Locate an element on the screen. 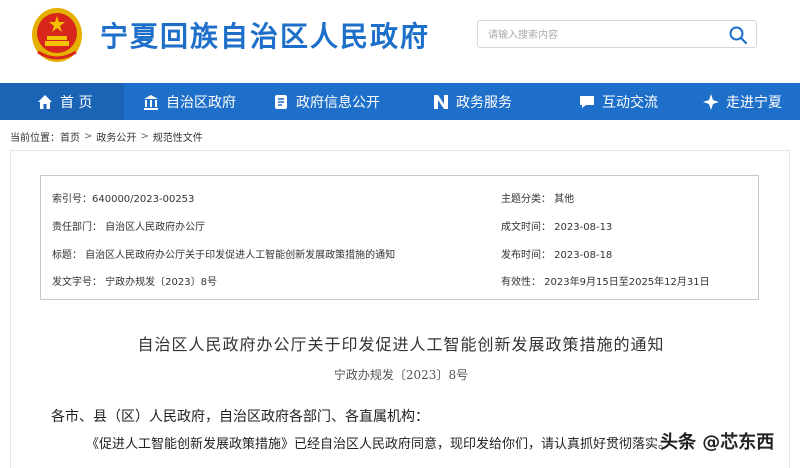 The width and height of the screenshot is (800, 468). document-number: 宁政办规发〔2023〕8号 is located at coordinates (401, 375).